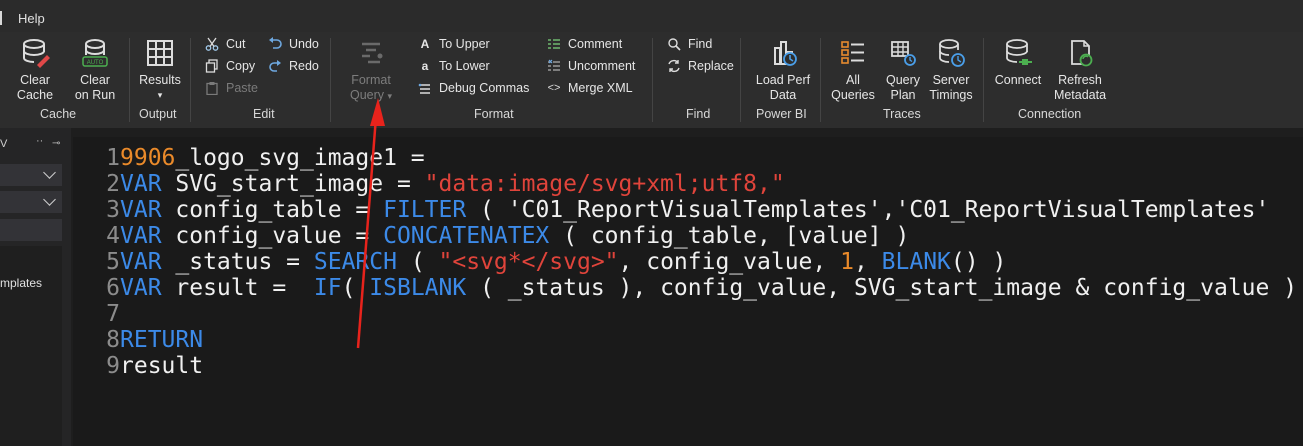 This screenshot has height=446, width=1303. What do you see at coordinates (370, 223) in the screenshot?
I see `annotation-arrow` at bounding box center [370, 223].